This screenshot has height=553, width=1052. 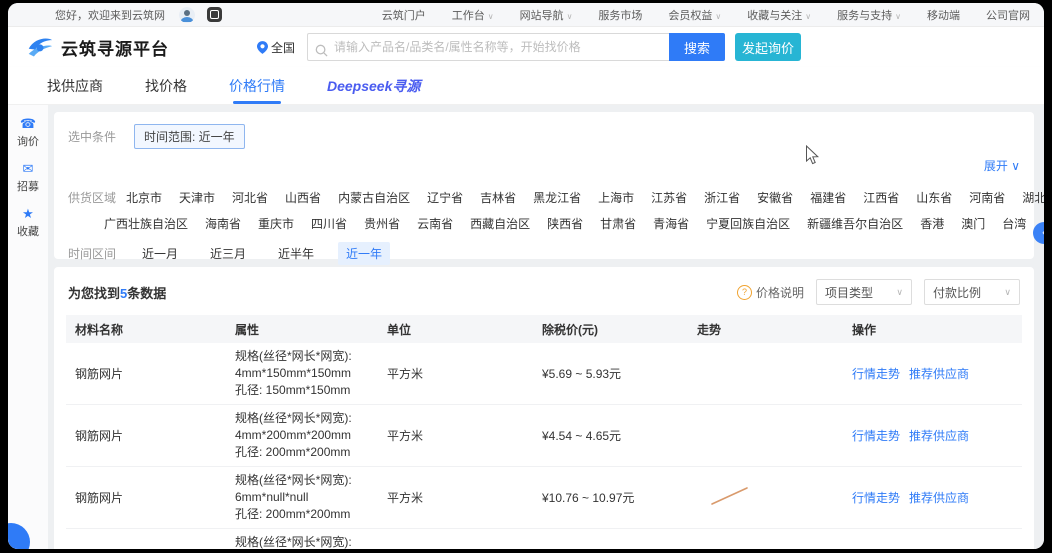 I want to click on tab-price-trends: 价格行情, so click(x=257, y=85).